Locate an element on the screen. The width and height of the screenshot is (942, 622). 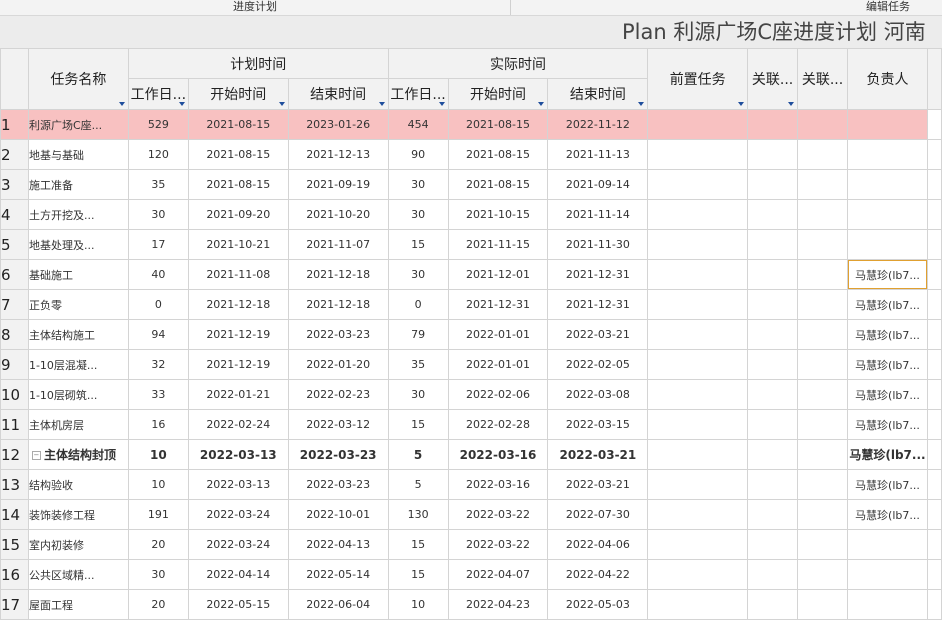
row-number: 5 is located at coordinates (14, 244).